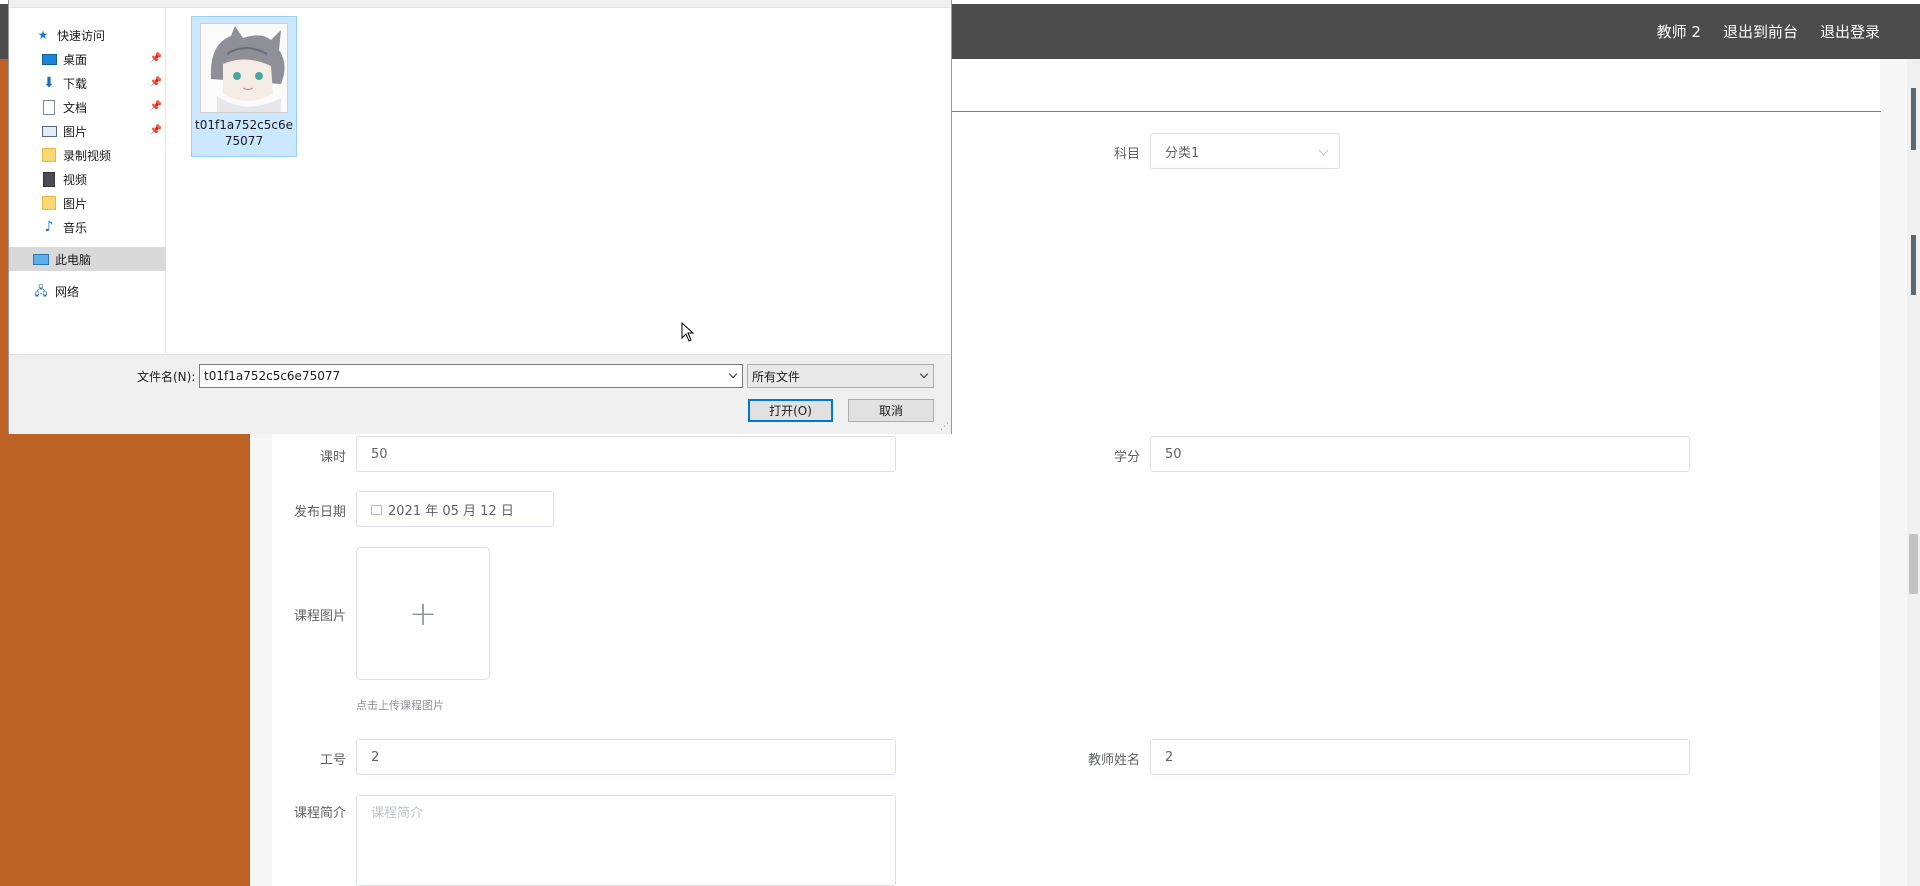 Image resolution: width=1920 pixels, height=886 pixels. I want to click on plus-icon: +, so click(423, 613).